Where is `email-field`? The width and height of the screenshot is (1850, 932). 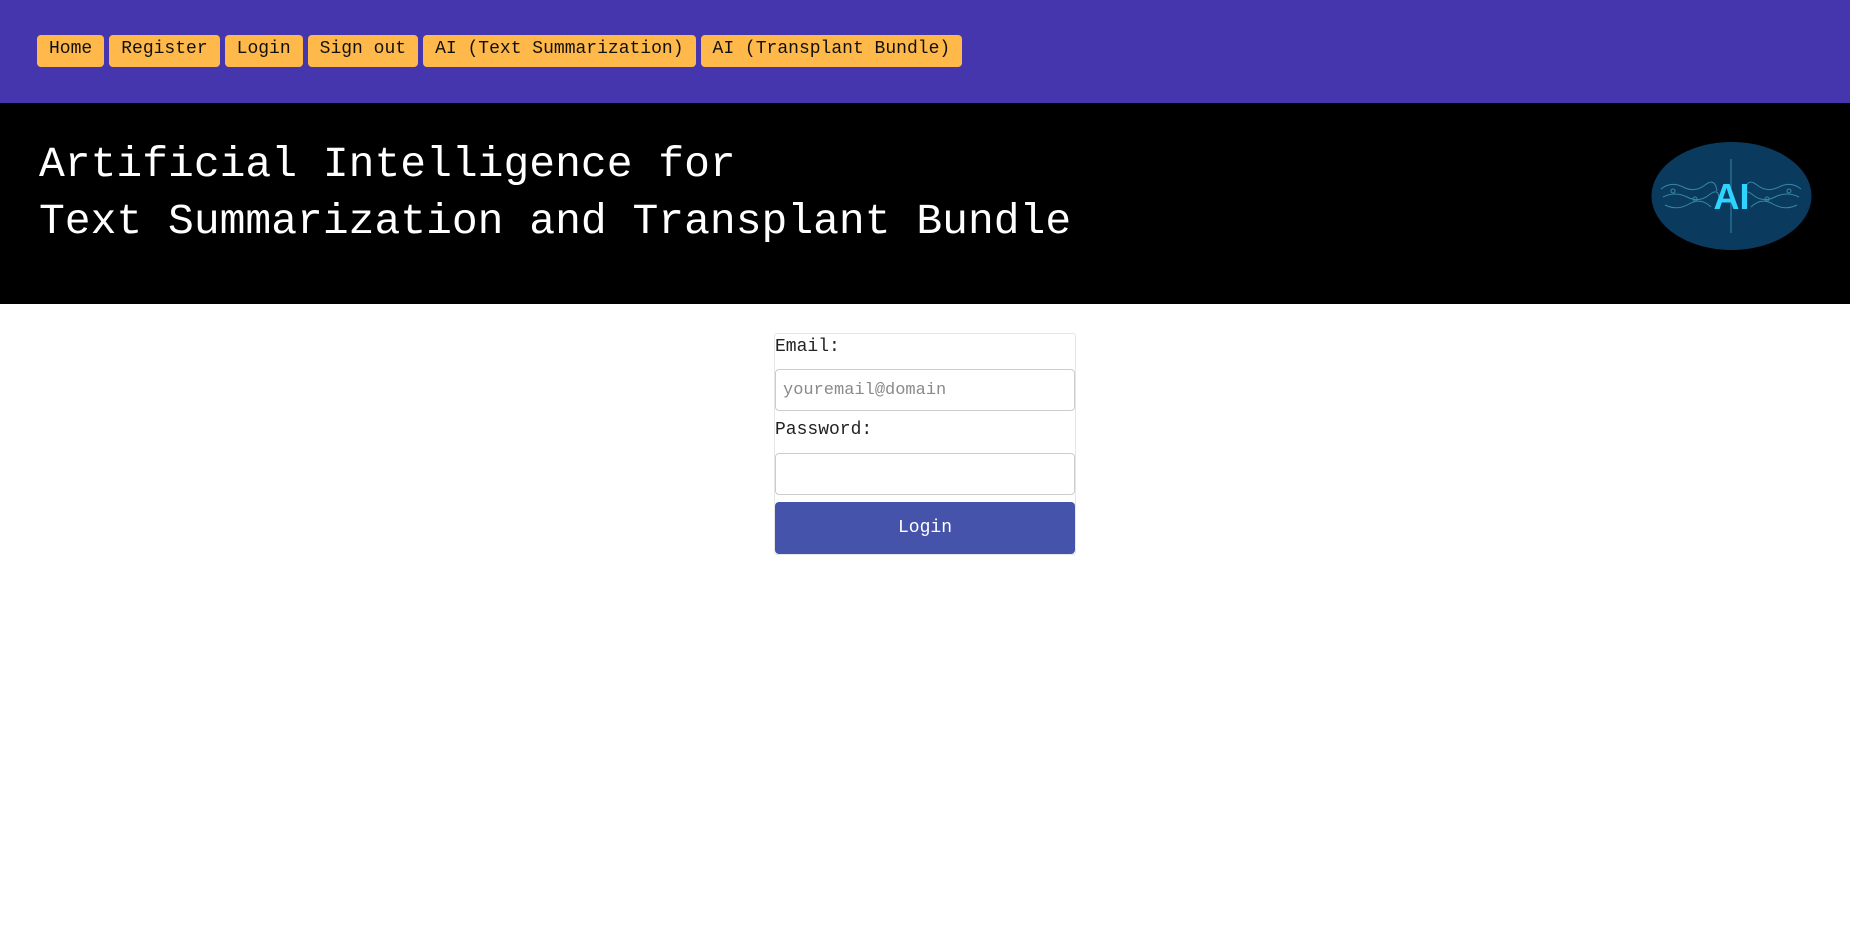
email-field is located at coordinates (925, 390).